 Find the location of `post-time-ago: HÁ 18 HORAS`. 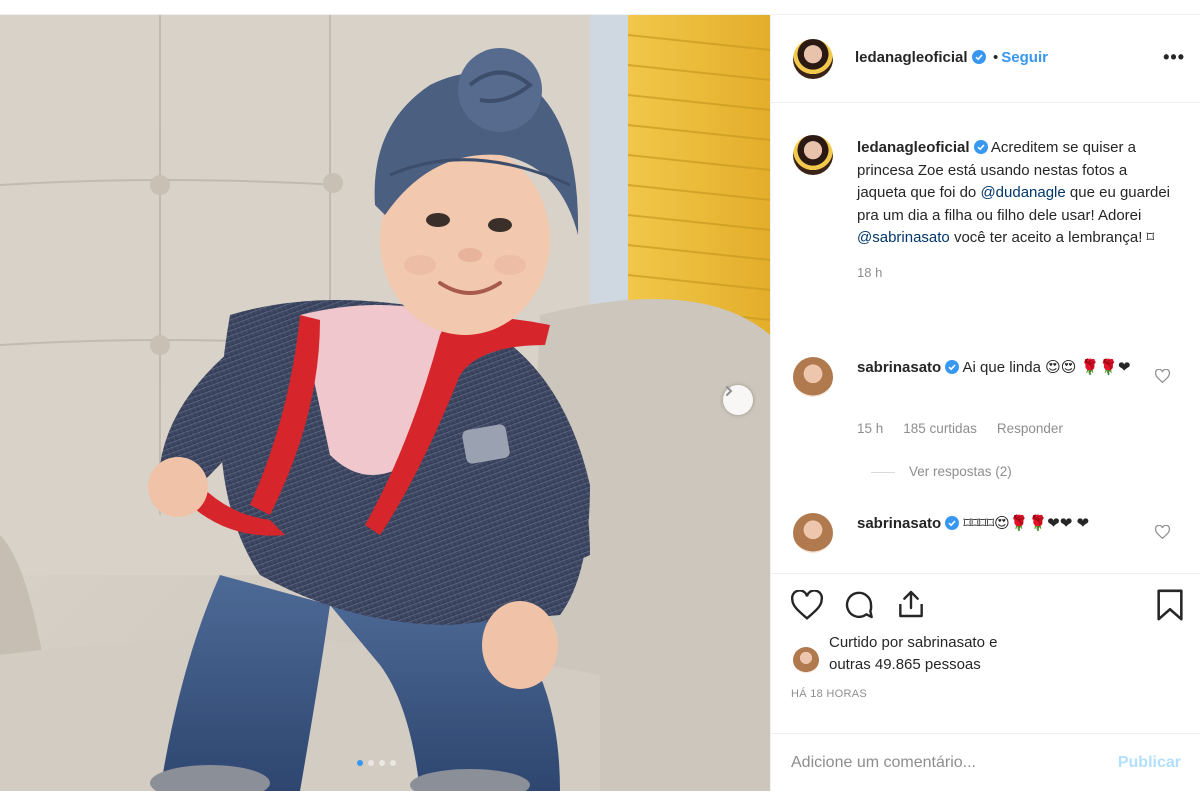

post-time-ago: HÁ 18 HORAS is located at coordinates (829, 694).